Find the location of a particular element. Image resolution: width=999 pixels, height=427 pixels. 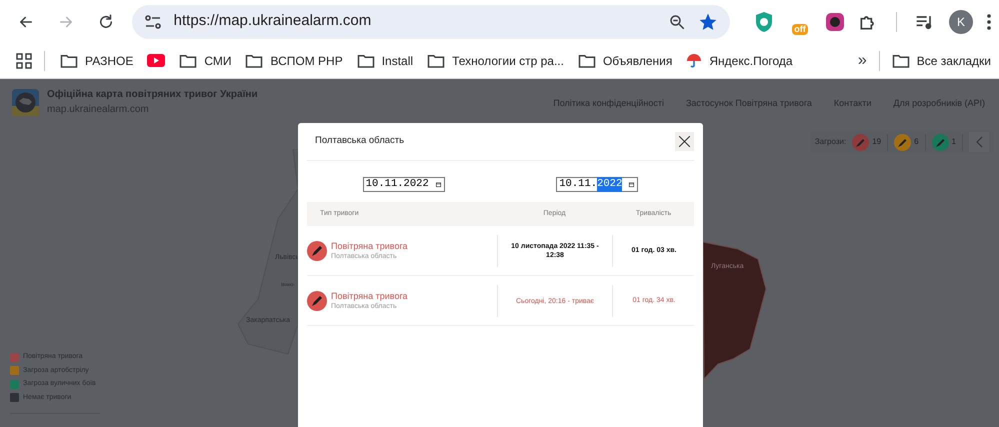

apps-grid-icon is located at coordinates (24, 60).